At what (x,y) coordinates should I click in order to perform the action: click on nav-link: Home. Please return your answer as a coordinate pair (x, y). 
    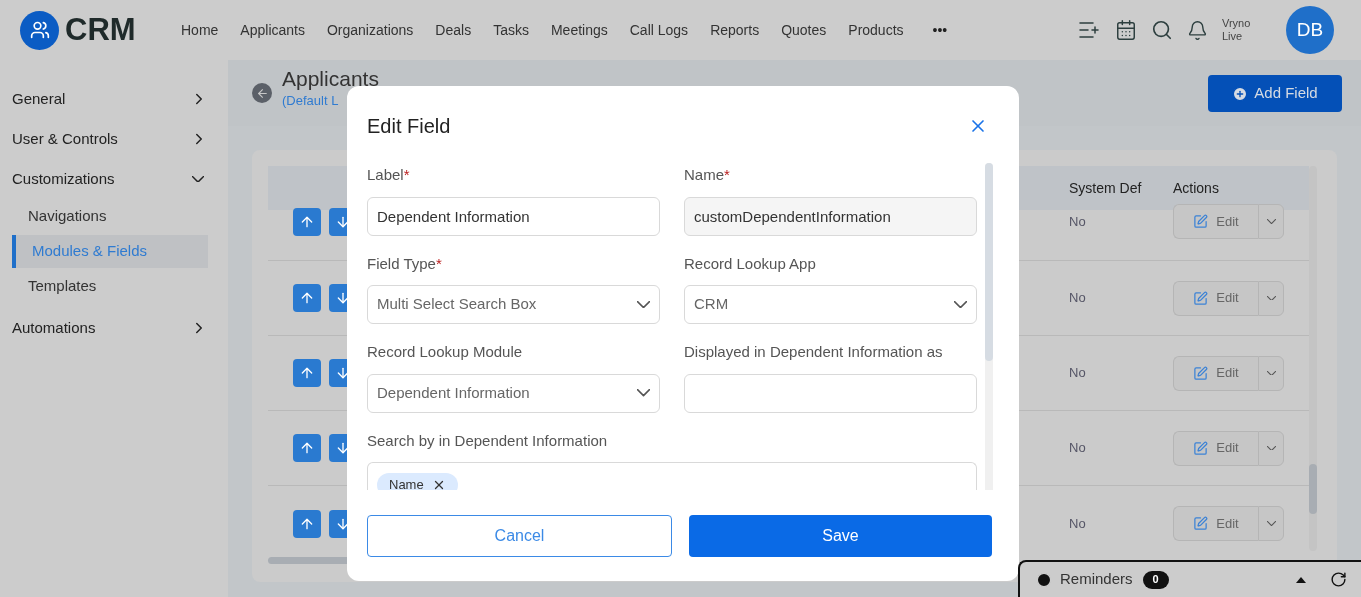
    Looking at the image, I should click on (200, 30).